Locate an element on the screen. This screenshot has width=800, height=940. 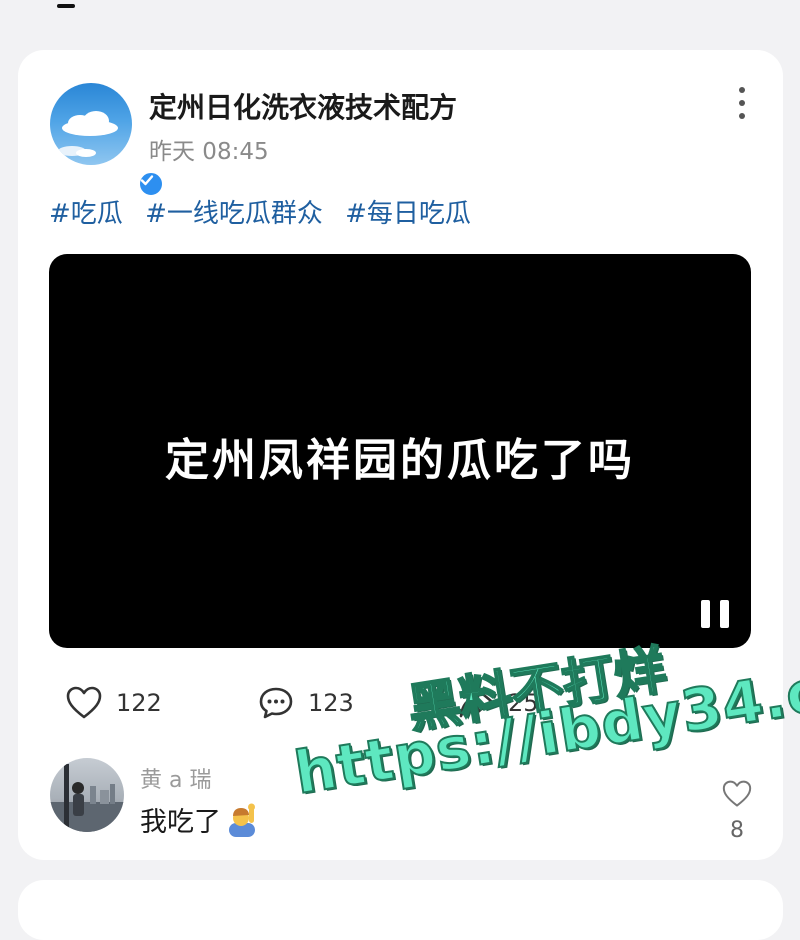
account-name: 定州日化洗衣液技术配方 is located at coordinates (303, 106).